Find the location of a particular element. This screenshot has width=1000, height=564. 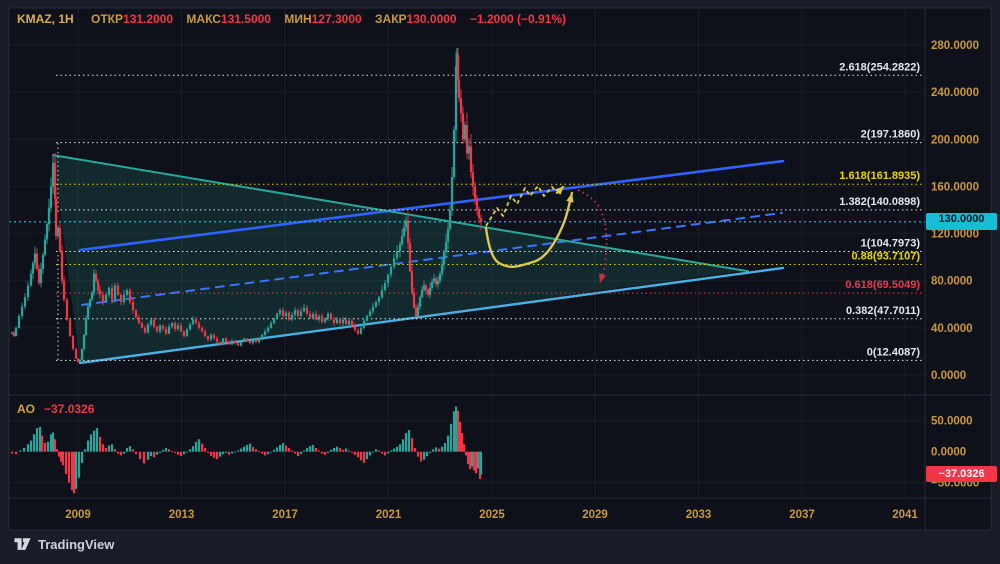

open-value: 131.2000 is located at coordinates (148, 19).